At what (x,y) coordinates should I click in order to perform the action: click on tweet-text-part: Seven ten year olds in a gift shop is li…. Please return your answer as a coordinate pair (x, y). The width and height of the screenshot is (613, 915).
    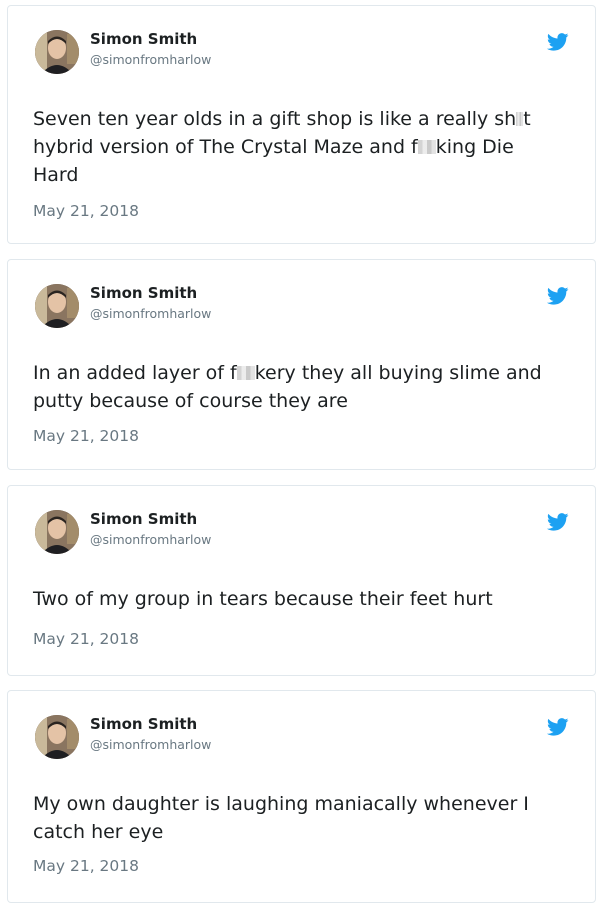
    Looking at the image, I should click on (275, 119).